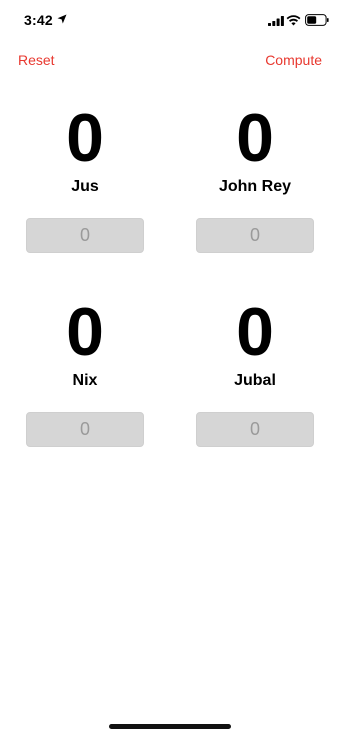  Describe the element at coordinates (85, 186) in the screenshot. I see `player-name: Jus` at that location.